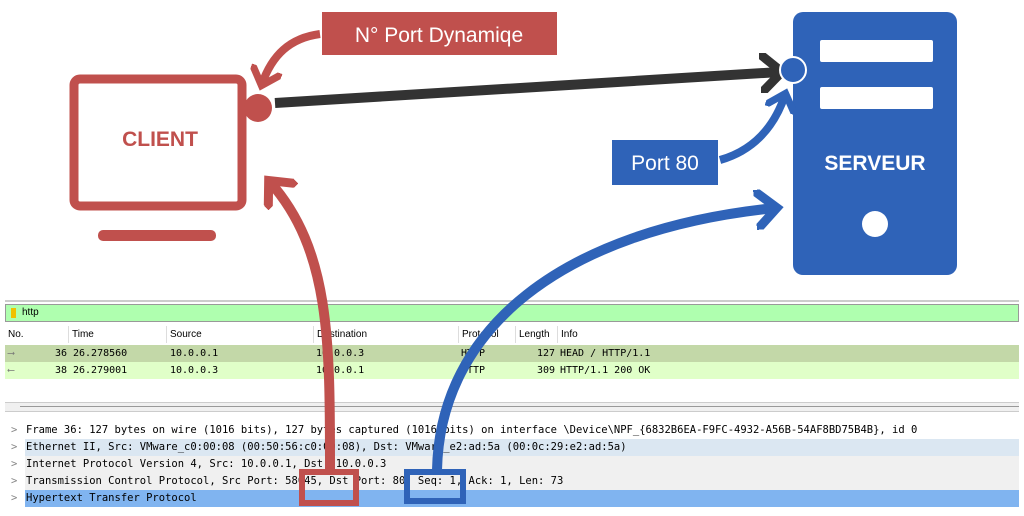 This screenshot has height=516, width=1024. Describe the element at coordinates (435, 486) in the screenshot. I see `dst-port-highlight` at that location.